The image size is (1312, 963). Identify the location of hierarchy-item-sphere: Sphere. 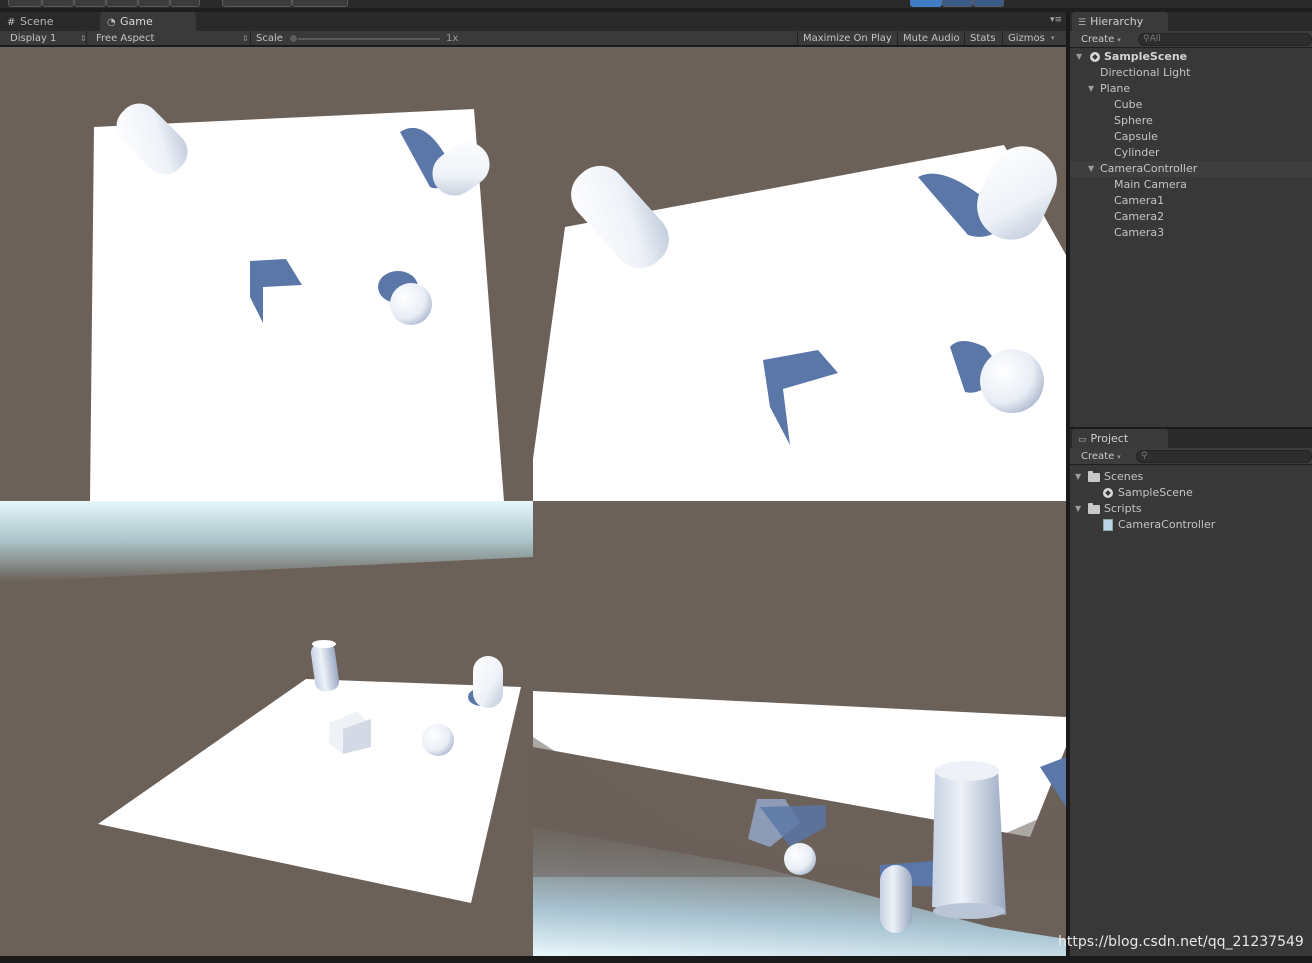
(1191, 121).